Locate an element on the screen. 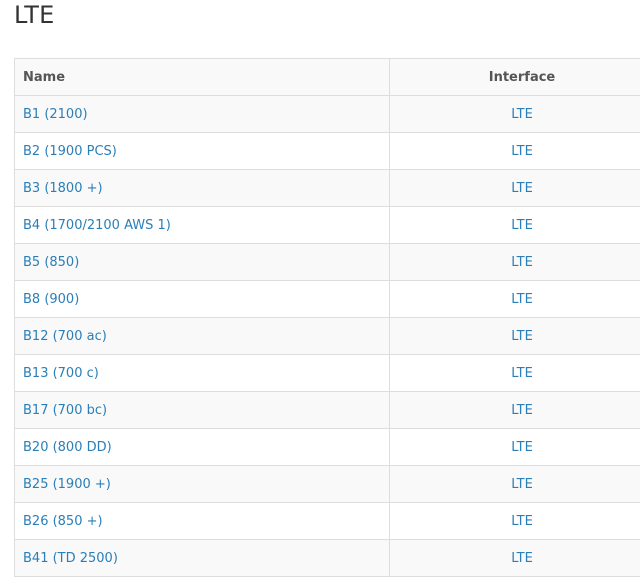 This screenshot has height=588, width=640. table-row: B8 (900) LTE is located at coordinates (327, 299).